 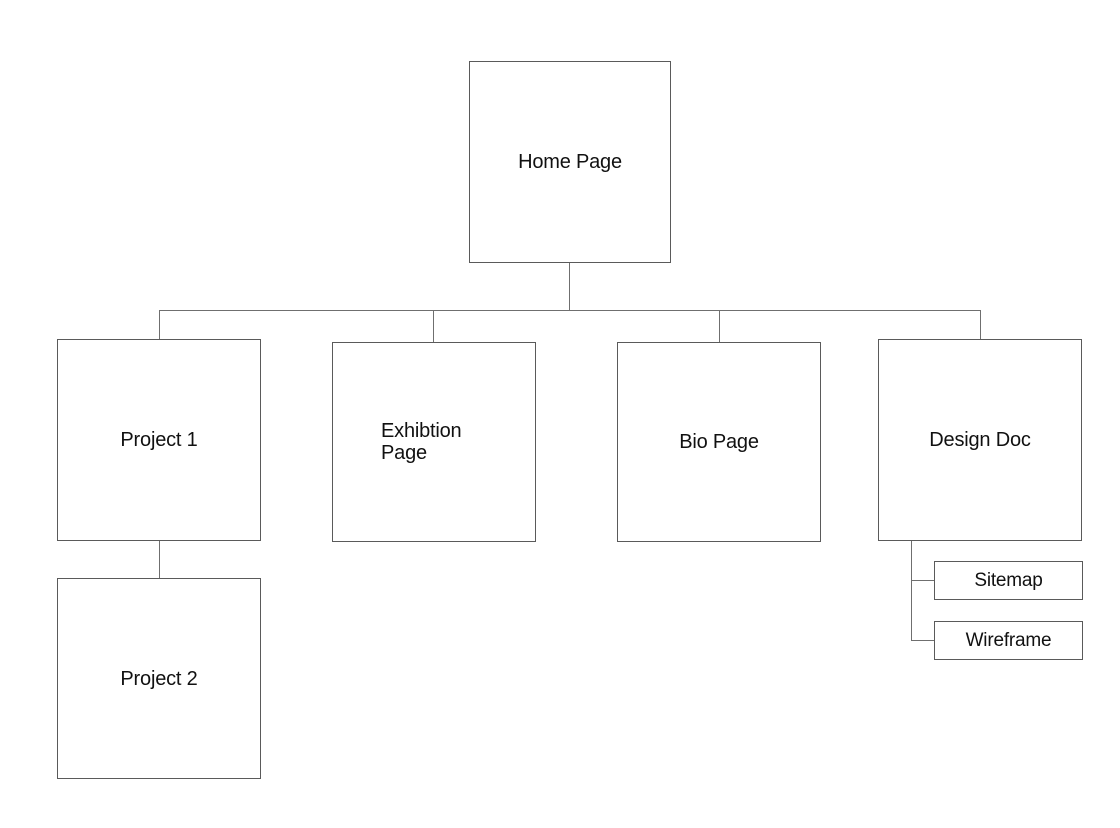 What do you see at coordinates (569, 286) in the screenshot?
I see `connector-home-down` at bounding box center [569, 286].